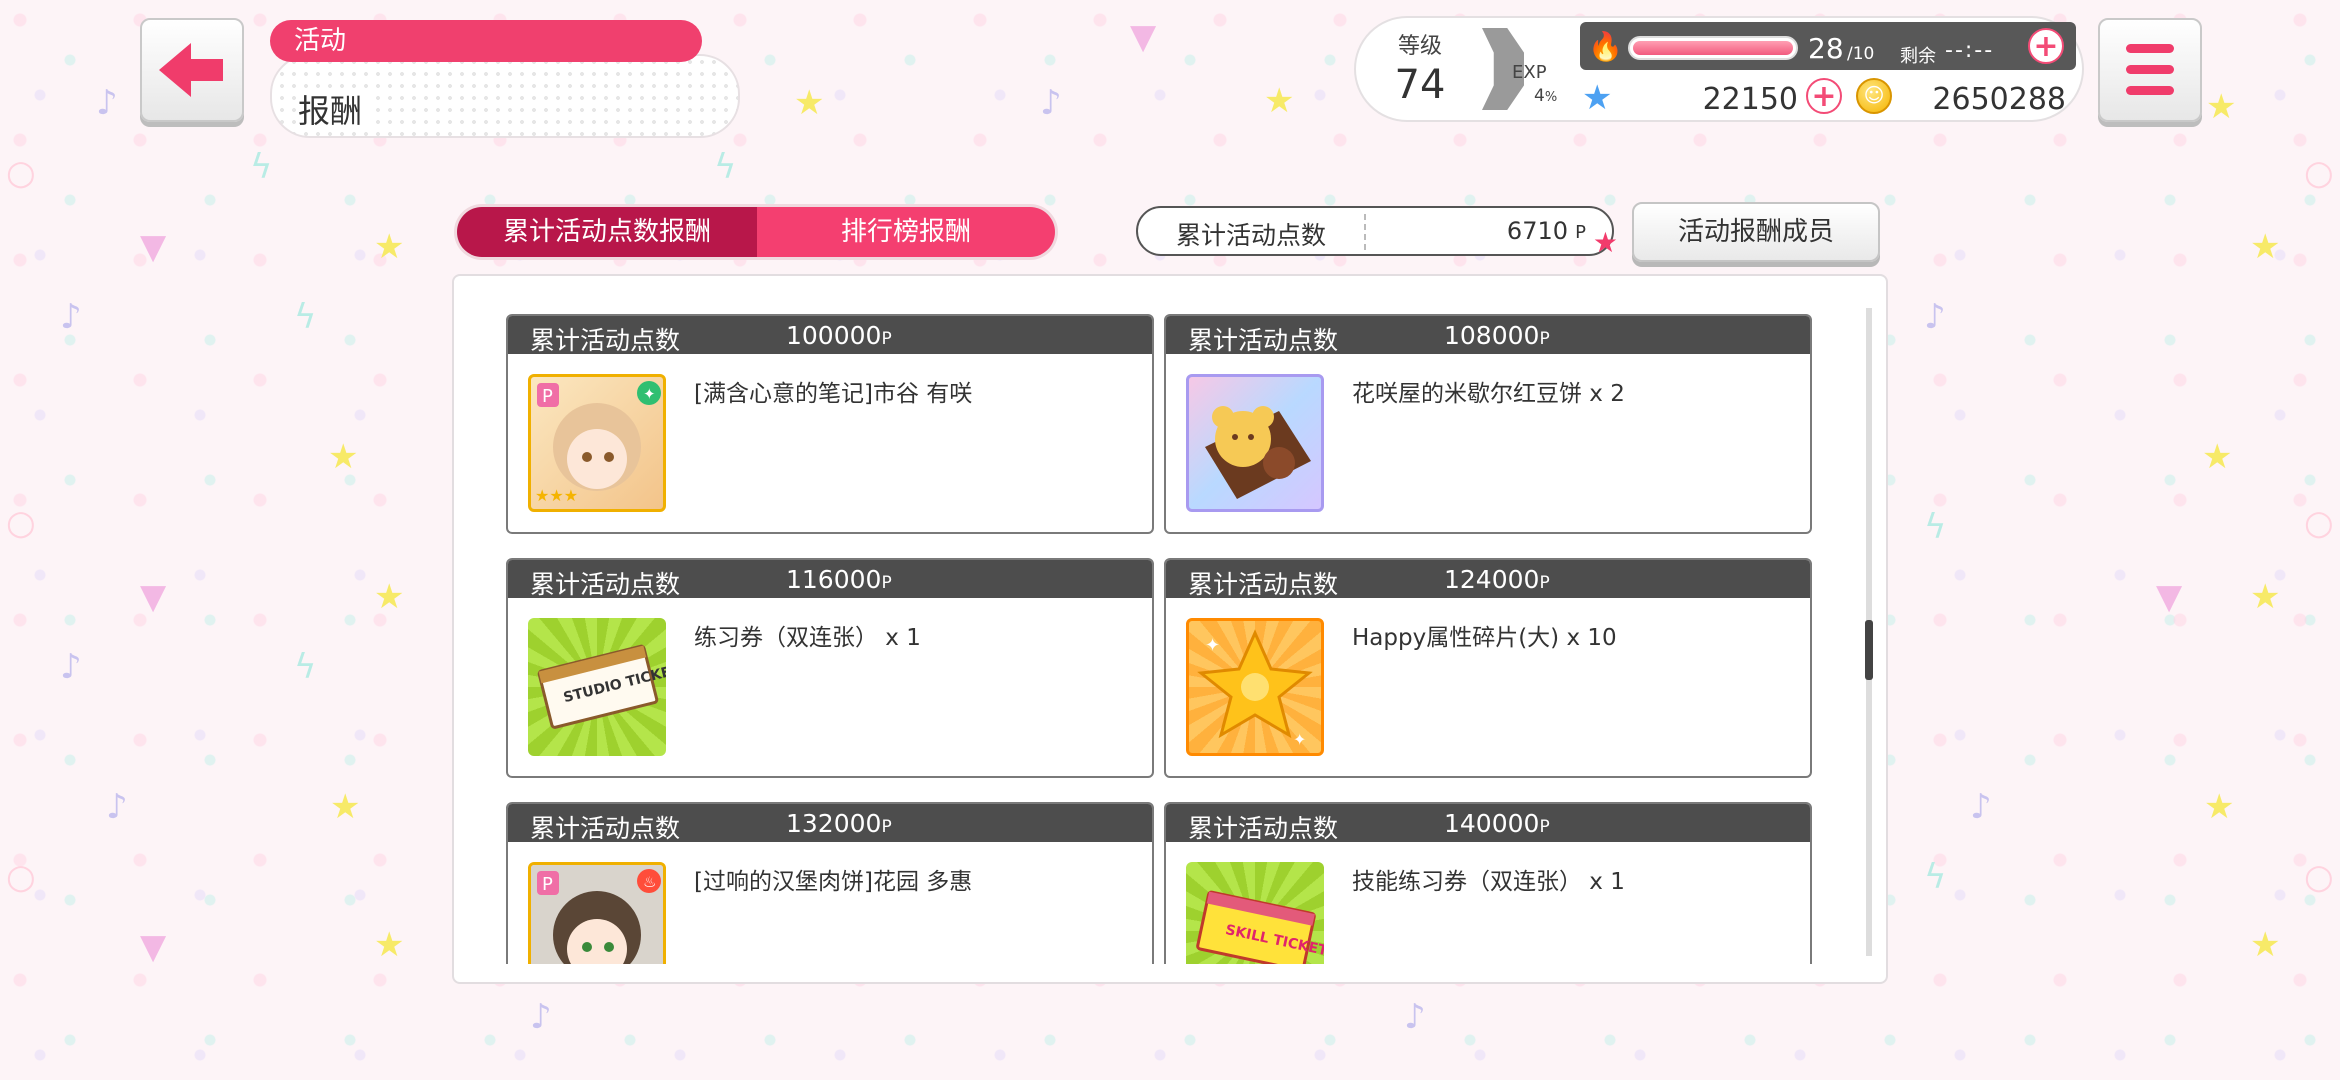  I want to click on reward-item-name: [满含心意的笔记]市谷 有咲, so click(833, 394).